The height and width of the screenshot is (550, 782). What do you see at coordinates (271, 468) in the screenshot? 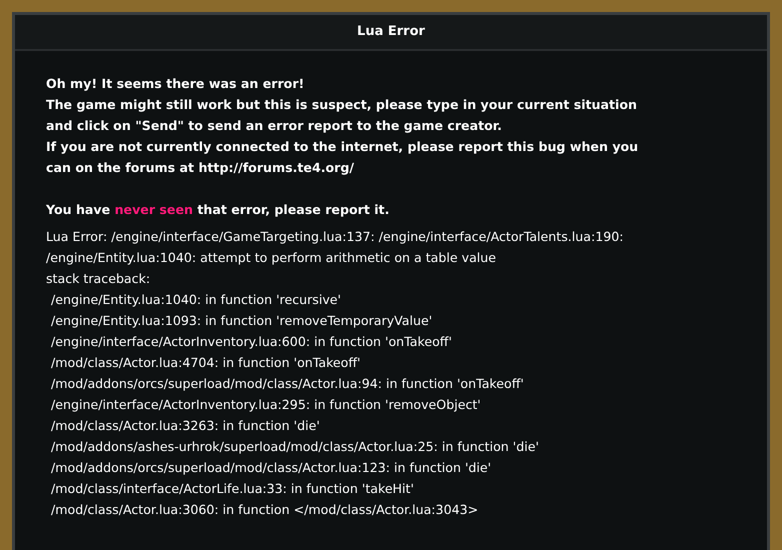
I see `traceback-line: /mod/addons/orcs/superload/mod/class/Actor.lua:123: in function 'die'` at bounding box center [271, 468].